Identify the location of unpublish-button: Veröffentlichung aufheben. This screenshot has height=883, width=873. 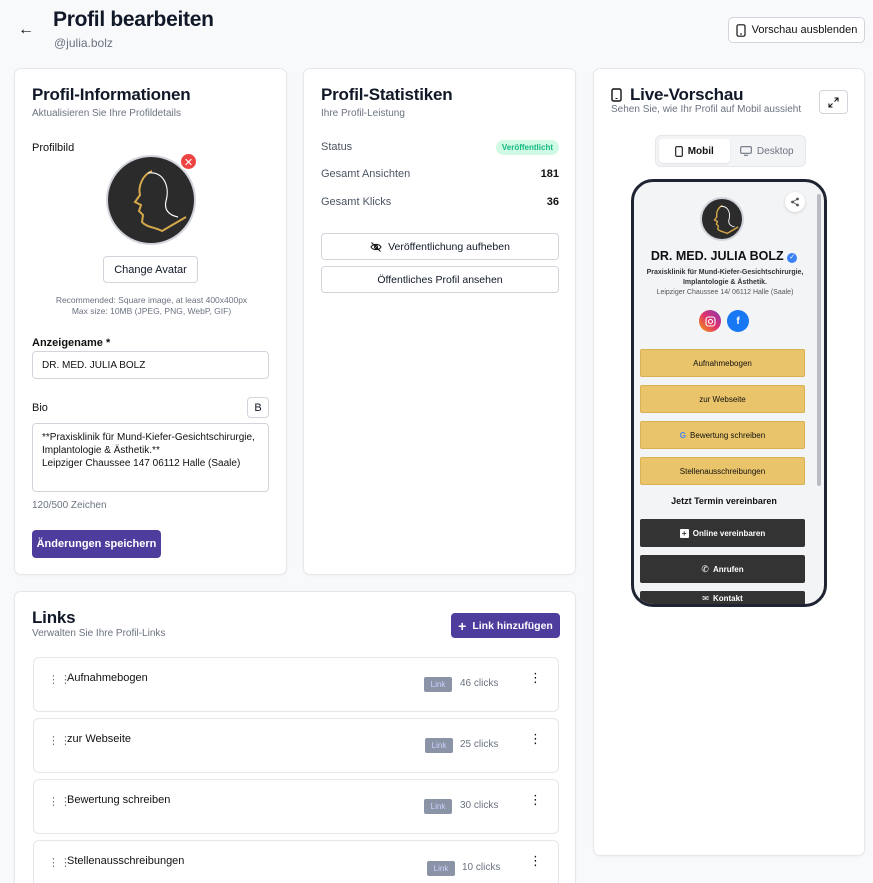
(440, 246).